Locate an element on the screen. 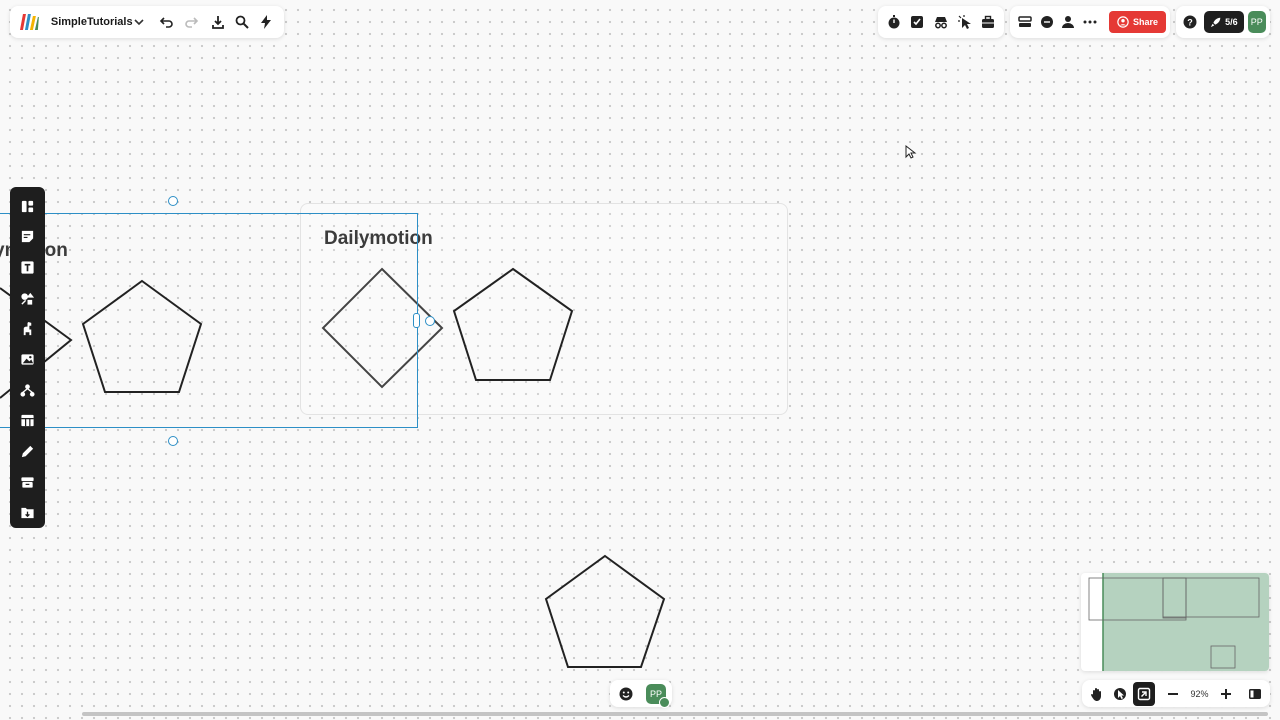 The width and height of the screenshot is (1280, 720). search-icon is located at coordinates (242, 22).